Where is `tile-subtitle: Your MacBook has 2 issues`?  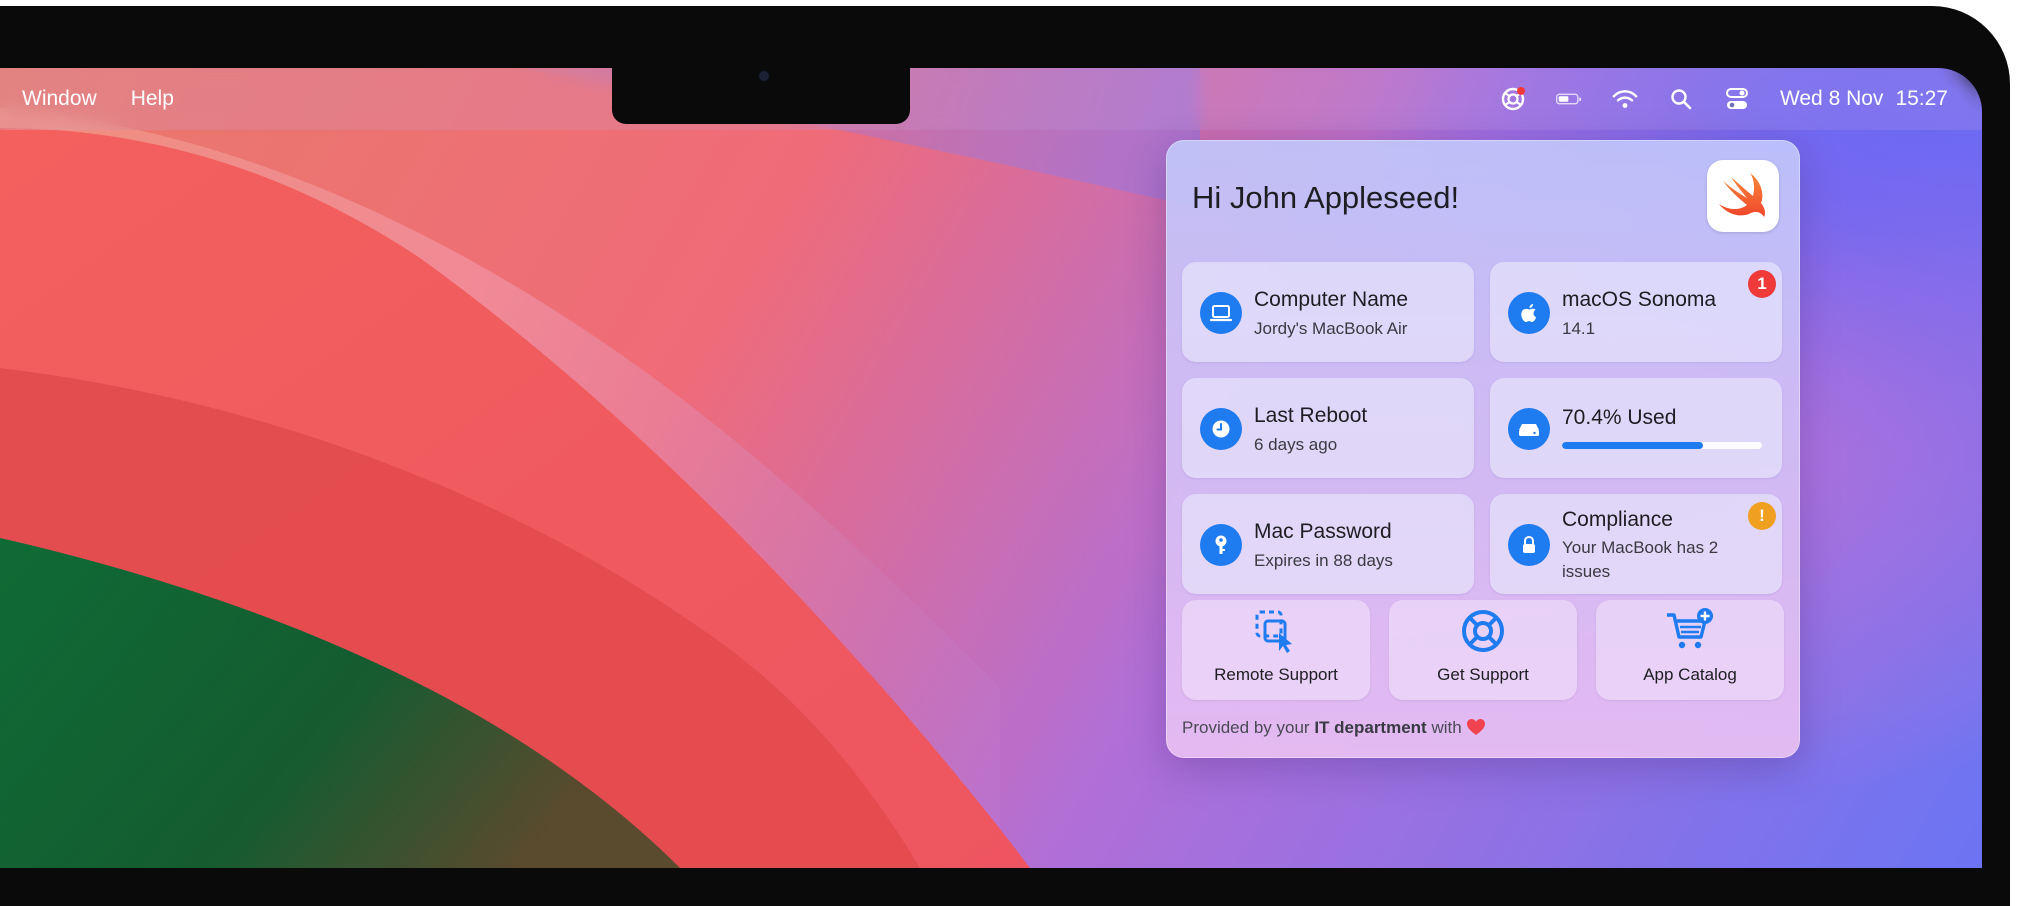 tile-subtitle: Your MacBook has 2 issues is located at coordinates (1640, 559).